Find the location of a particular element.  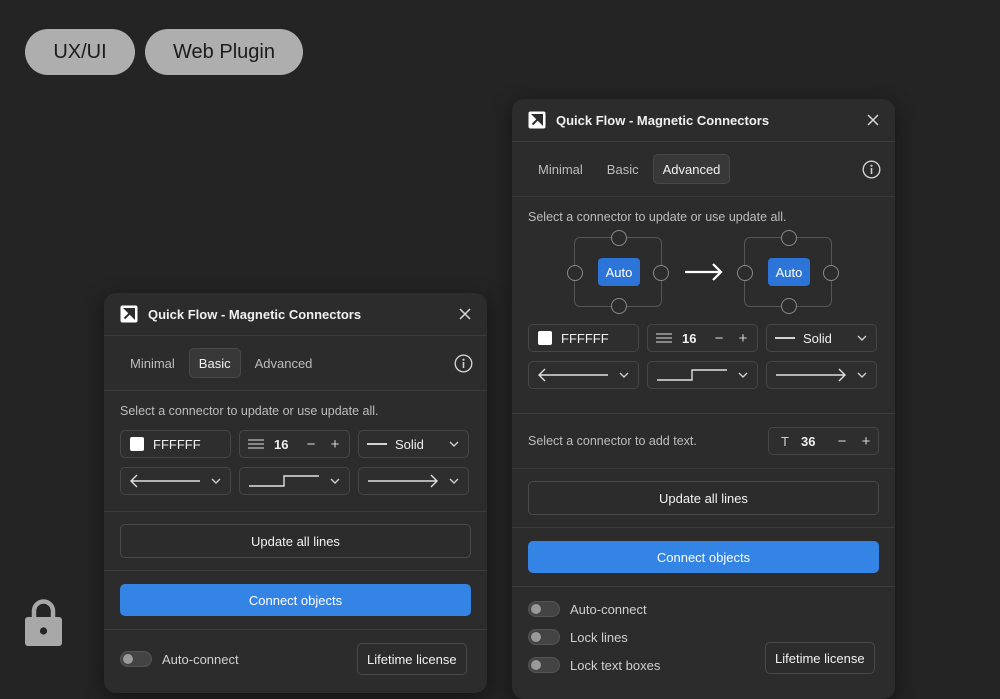

text-icon: T is located at coordinates (785, 441).